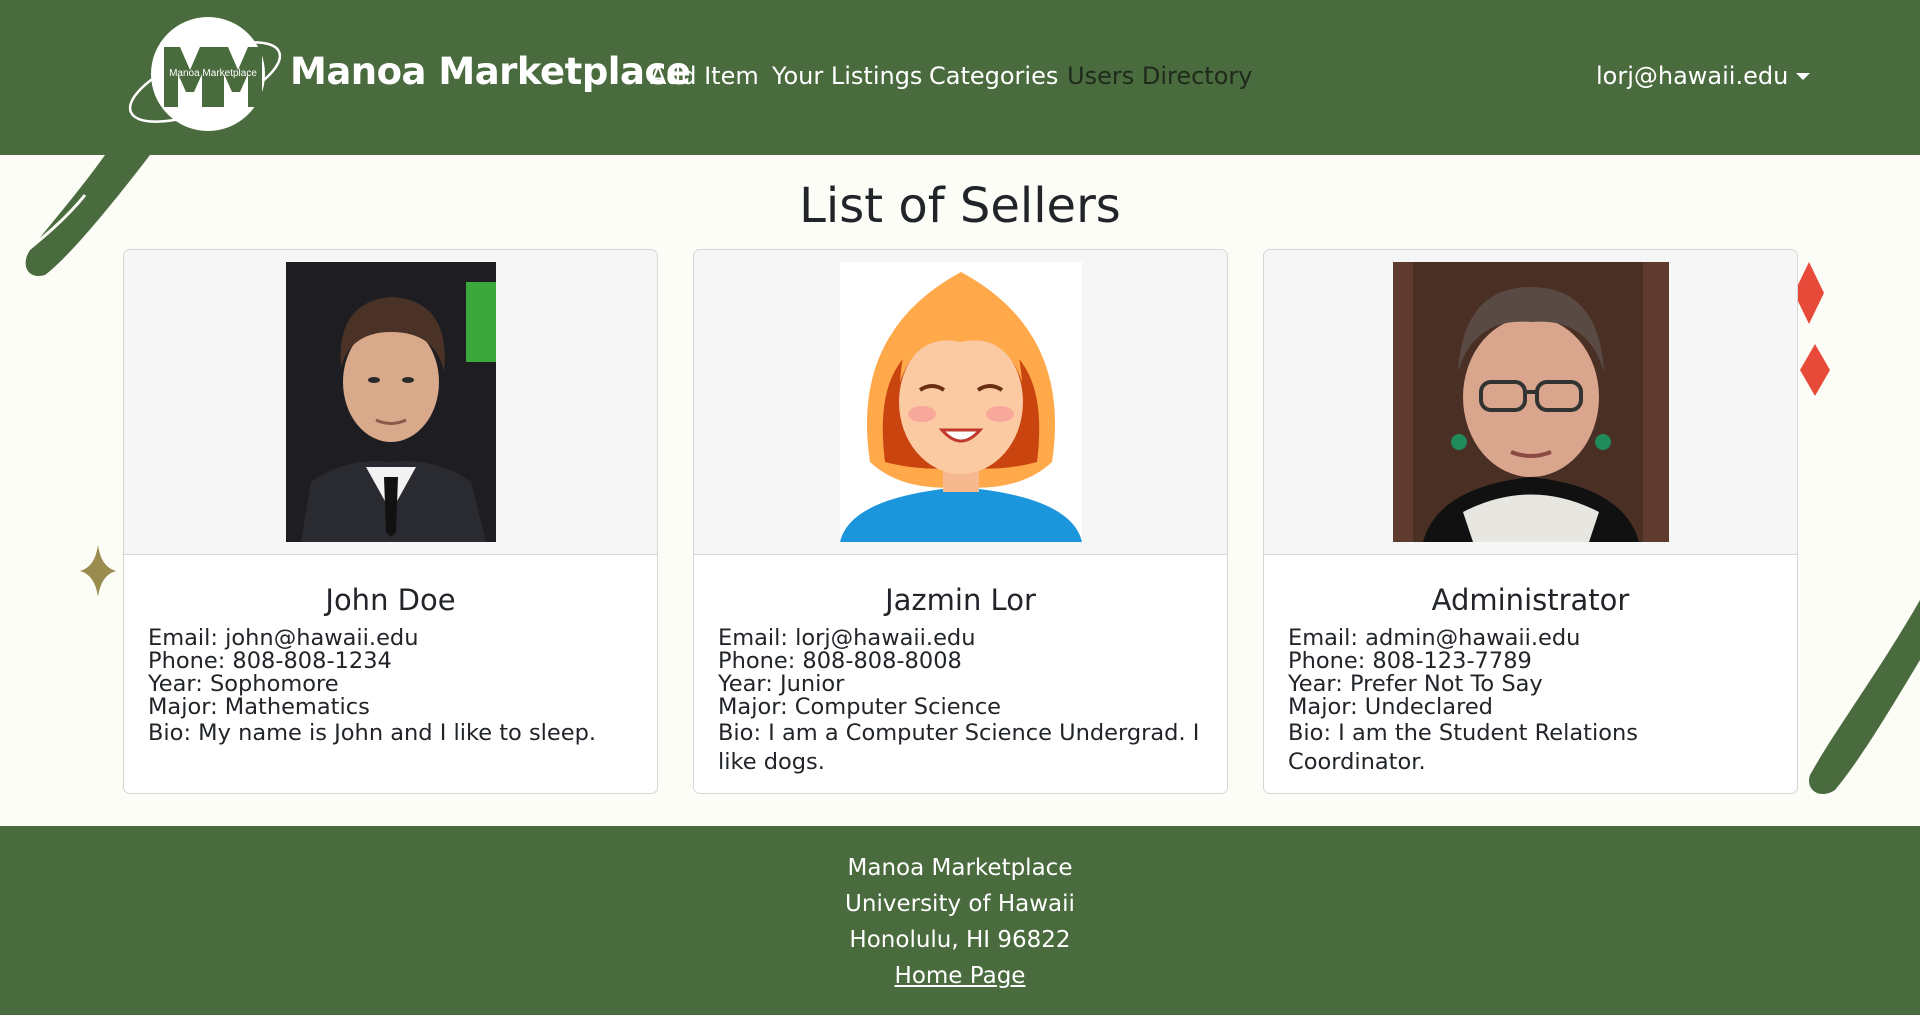 The width and height of the screenshot is (1920, 1015). What do you see at coordinates (847, 638) in the screenshot?
I see `seller-email: Email: lorj@hawaii.edu` at bounding box center [847, 638].